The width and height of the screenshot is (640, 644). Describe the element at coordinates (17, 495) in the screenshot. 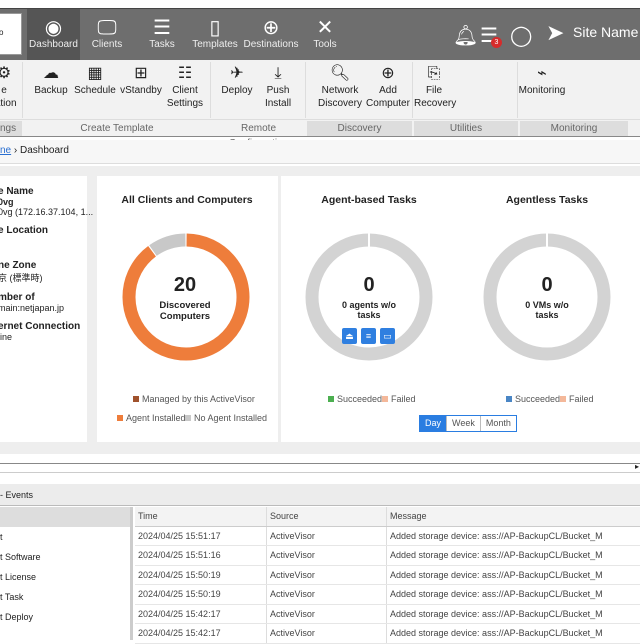

I see `events-title: - Events` at that location.